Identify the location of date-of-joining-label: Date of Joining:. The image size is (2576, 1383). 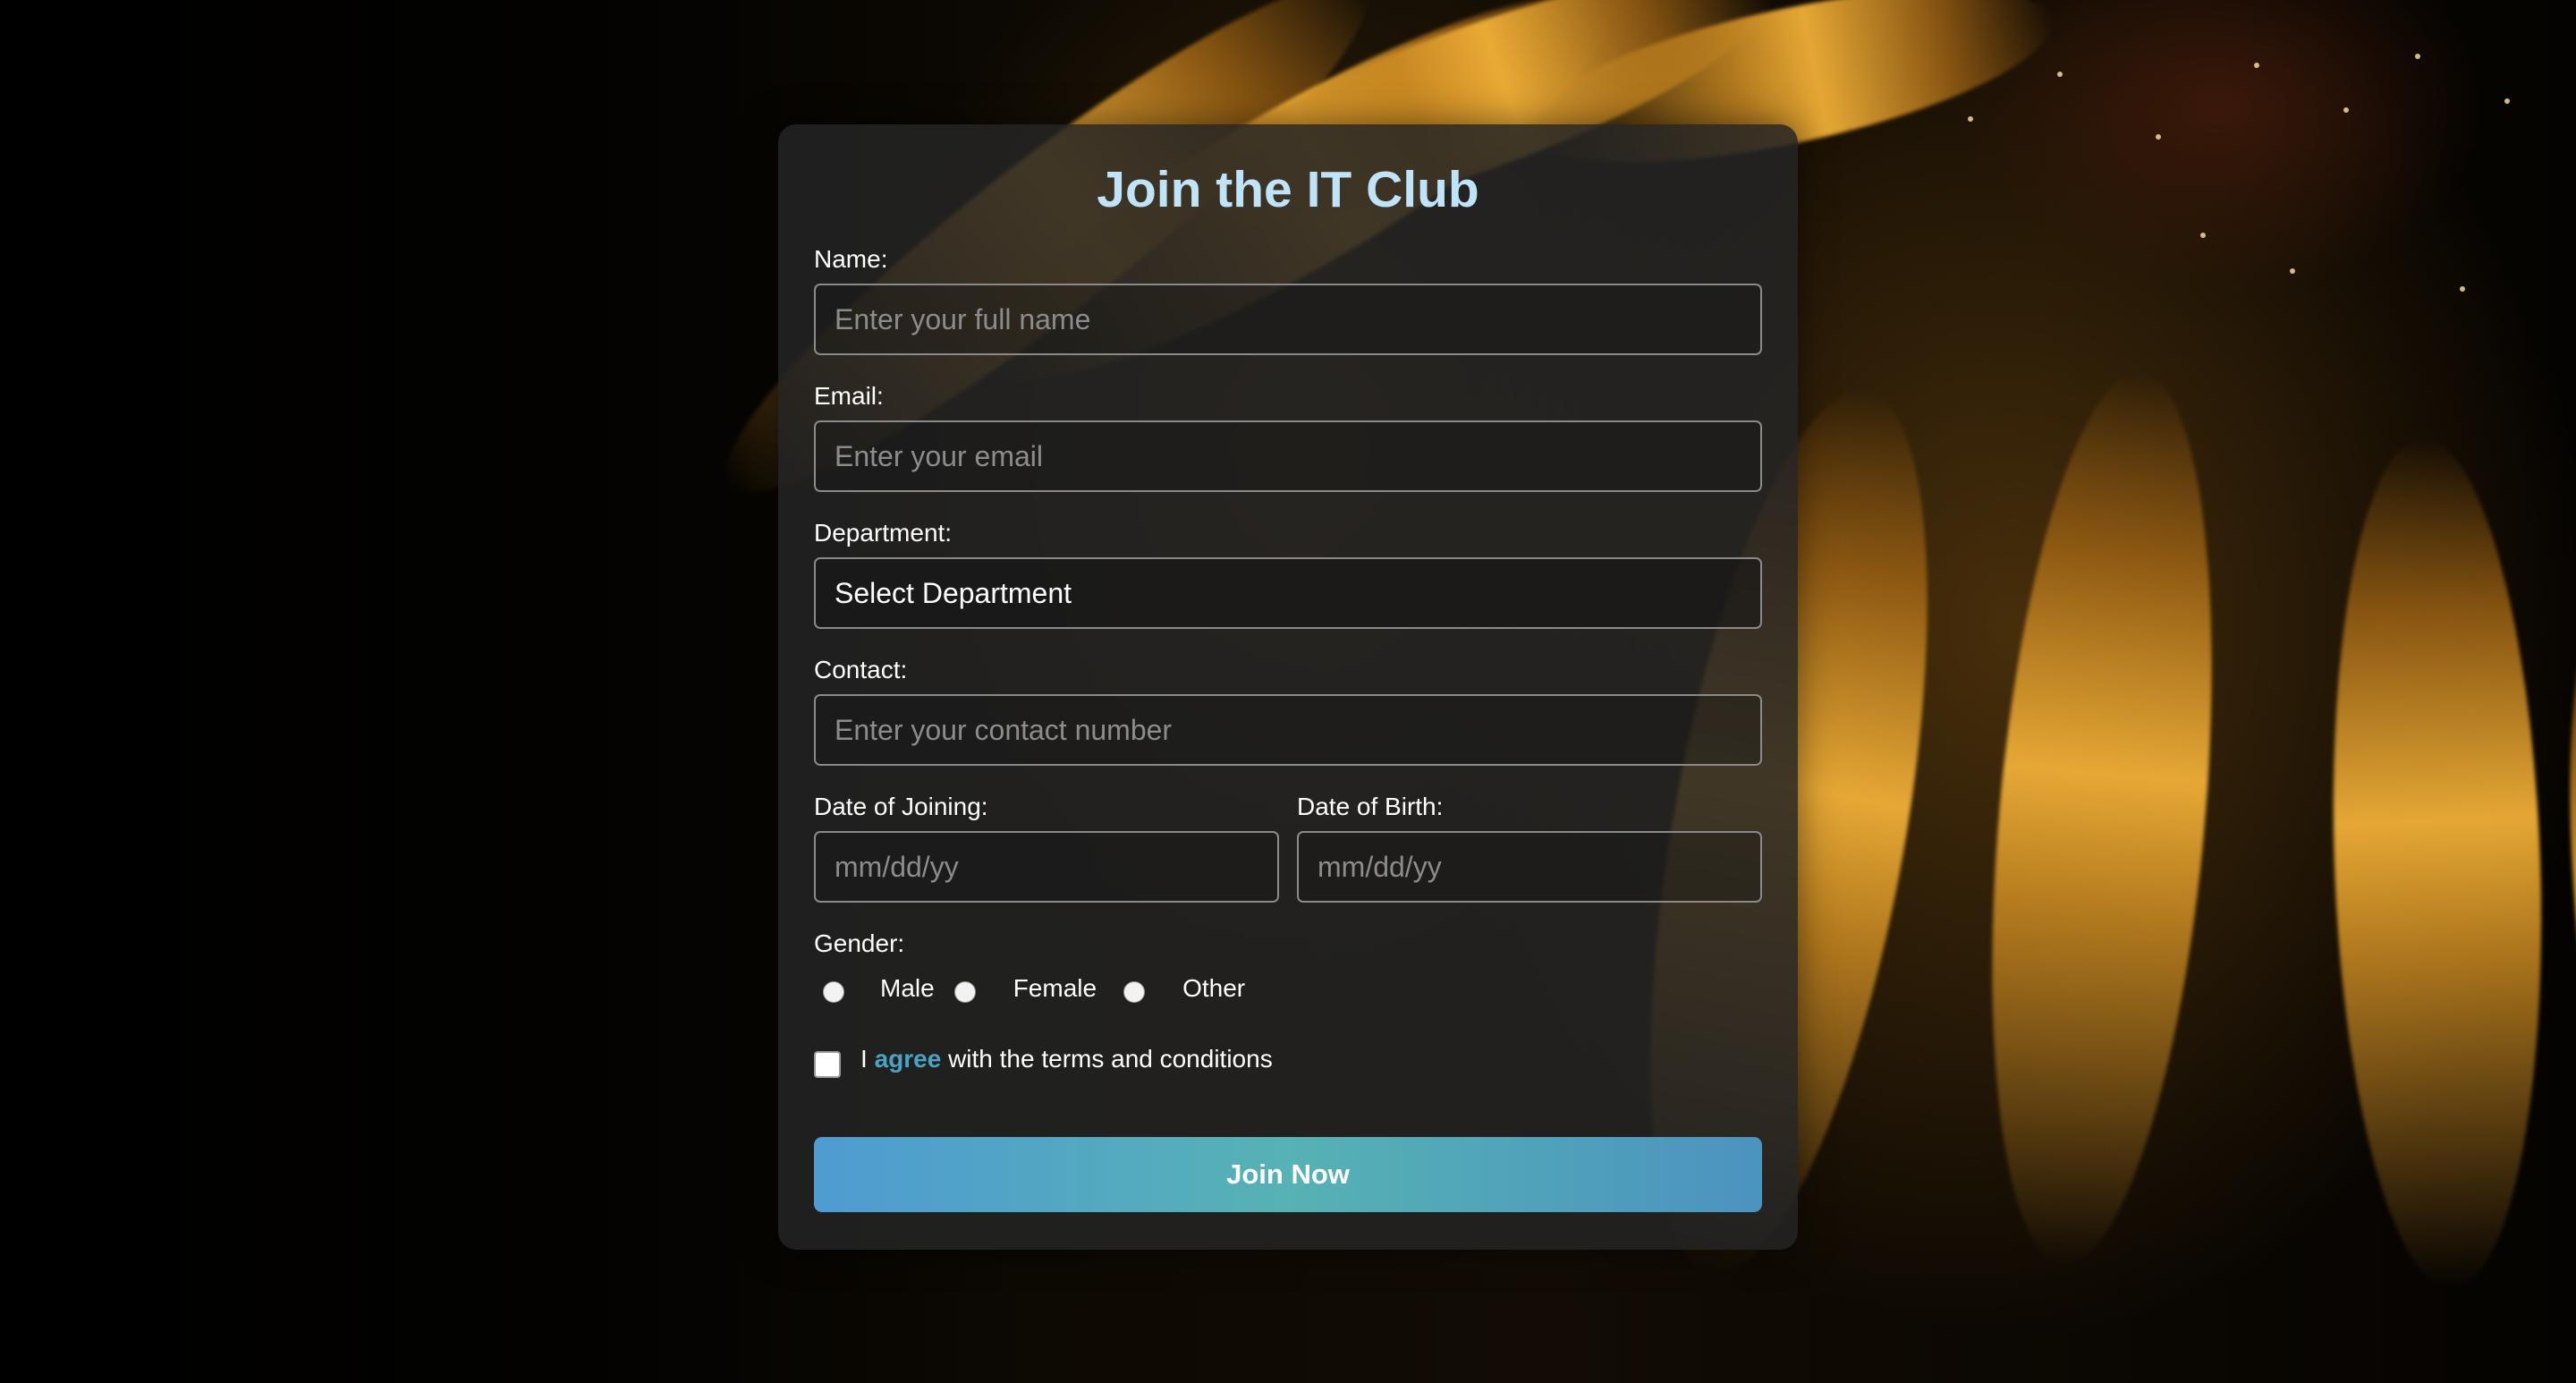
(901, 806).